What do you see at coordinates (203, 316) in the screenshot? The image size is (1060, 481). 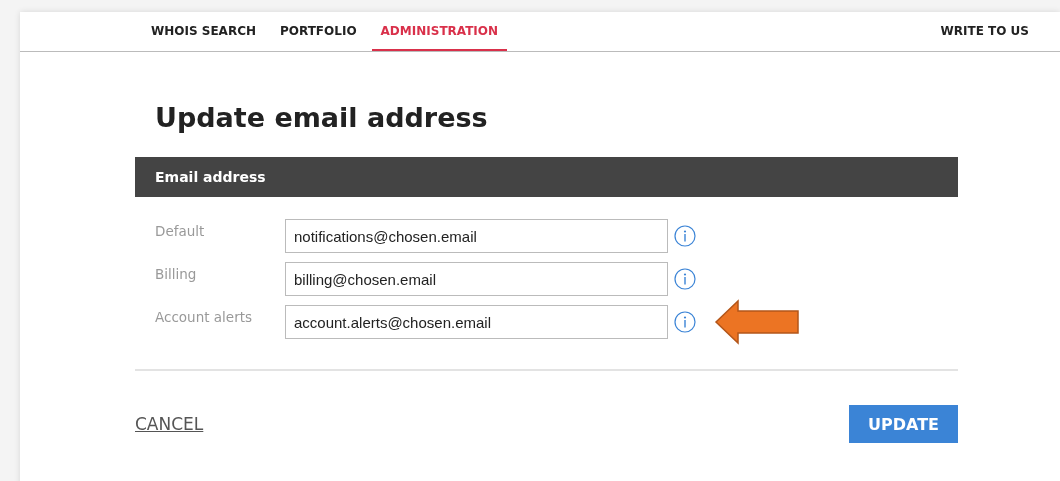 I see `field-label: Account alerts` at bounding box center [203, 316].